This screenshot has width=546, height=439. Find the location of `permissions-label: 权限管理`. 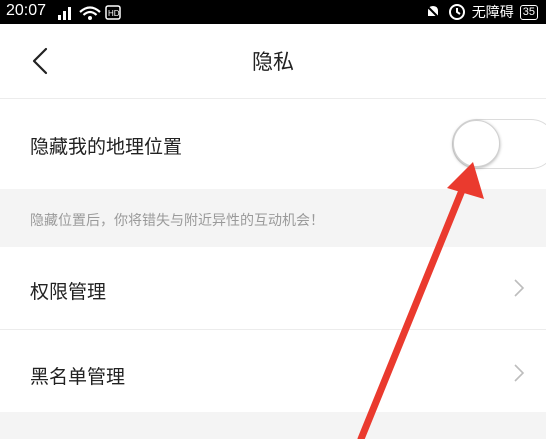

permissions-label: 权限管理 is located at coordinates (68, 292).